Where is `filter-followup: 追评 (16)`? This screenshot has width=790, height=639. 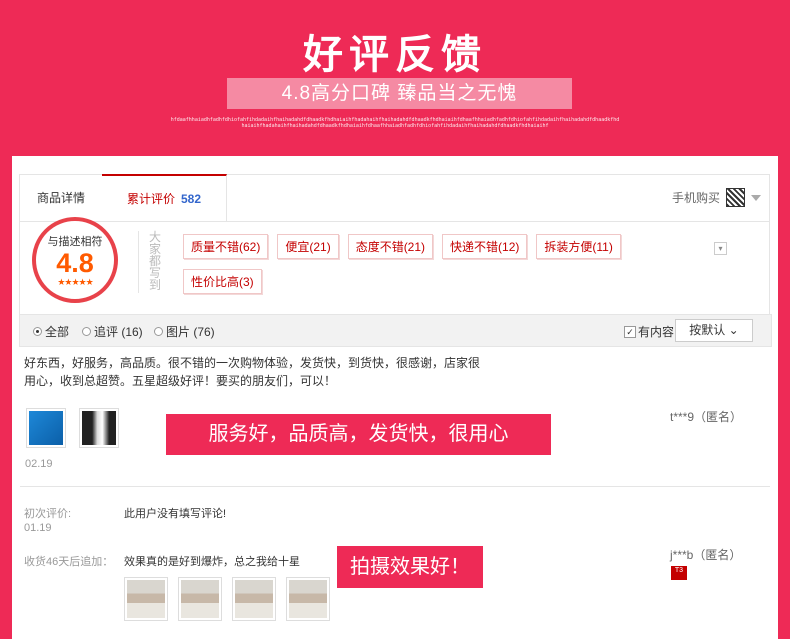 filter-followup: 追评 (16) is located at coordinates (112, 331).